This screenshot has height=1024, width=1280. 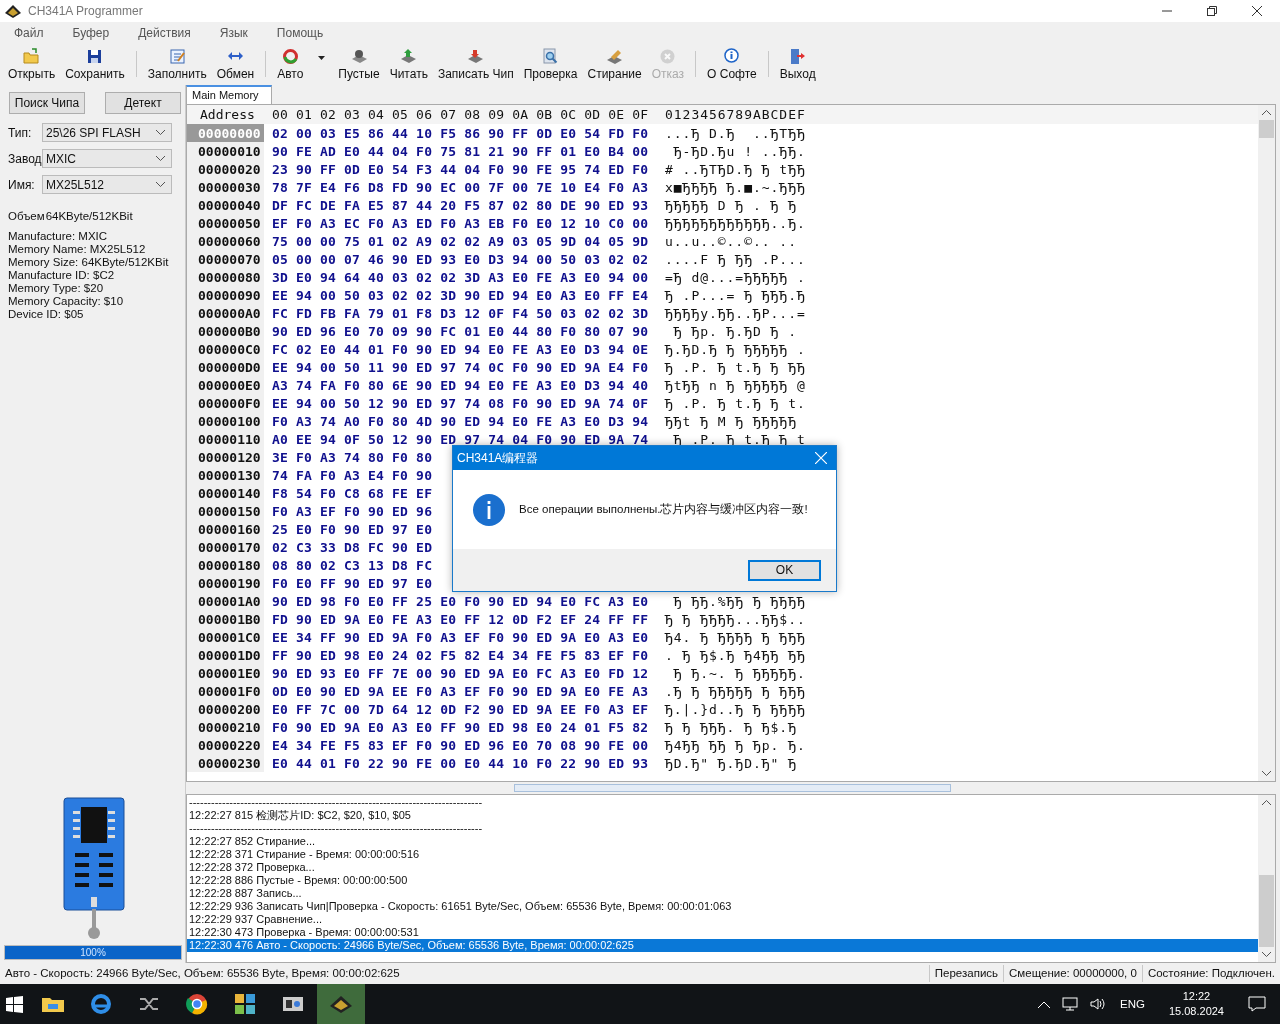 I want to click on address-cell: 000001C0, so click(x=225, y=637).